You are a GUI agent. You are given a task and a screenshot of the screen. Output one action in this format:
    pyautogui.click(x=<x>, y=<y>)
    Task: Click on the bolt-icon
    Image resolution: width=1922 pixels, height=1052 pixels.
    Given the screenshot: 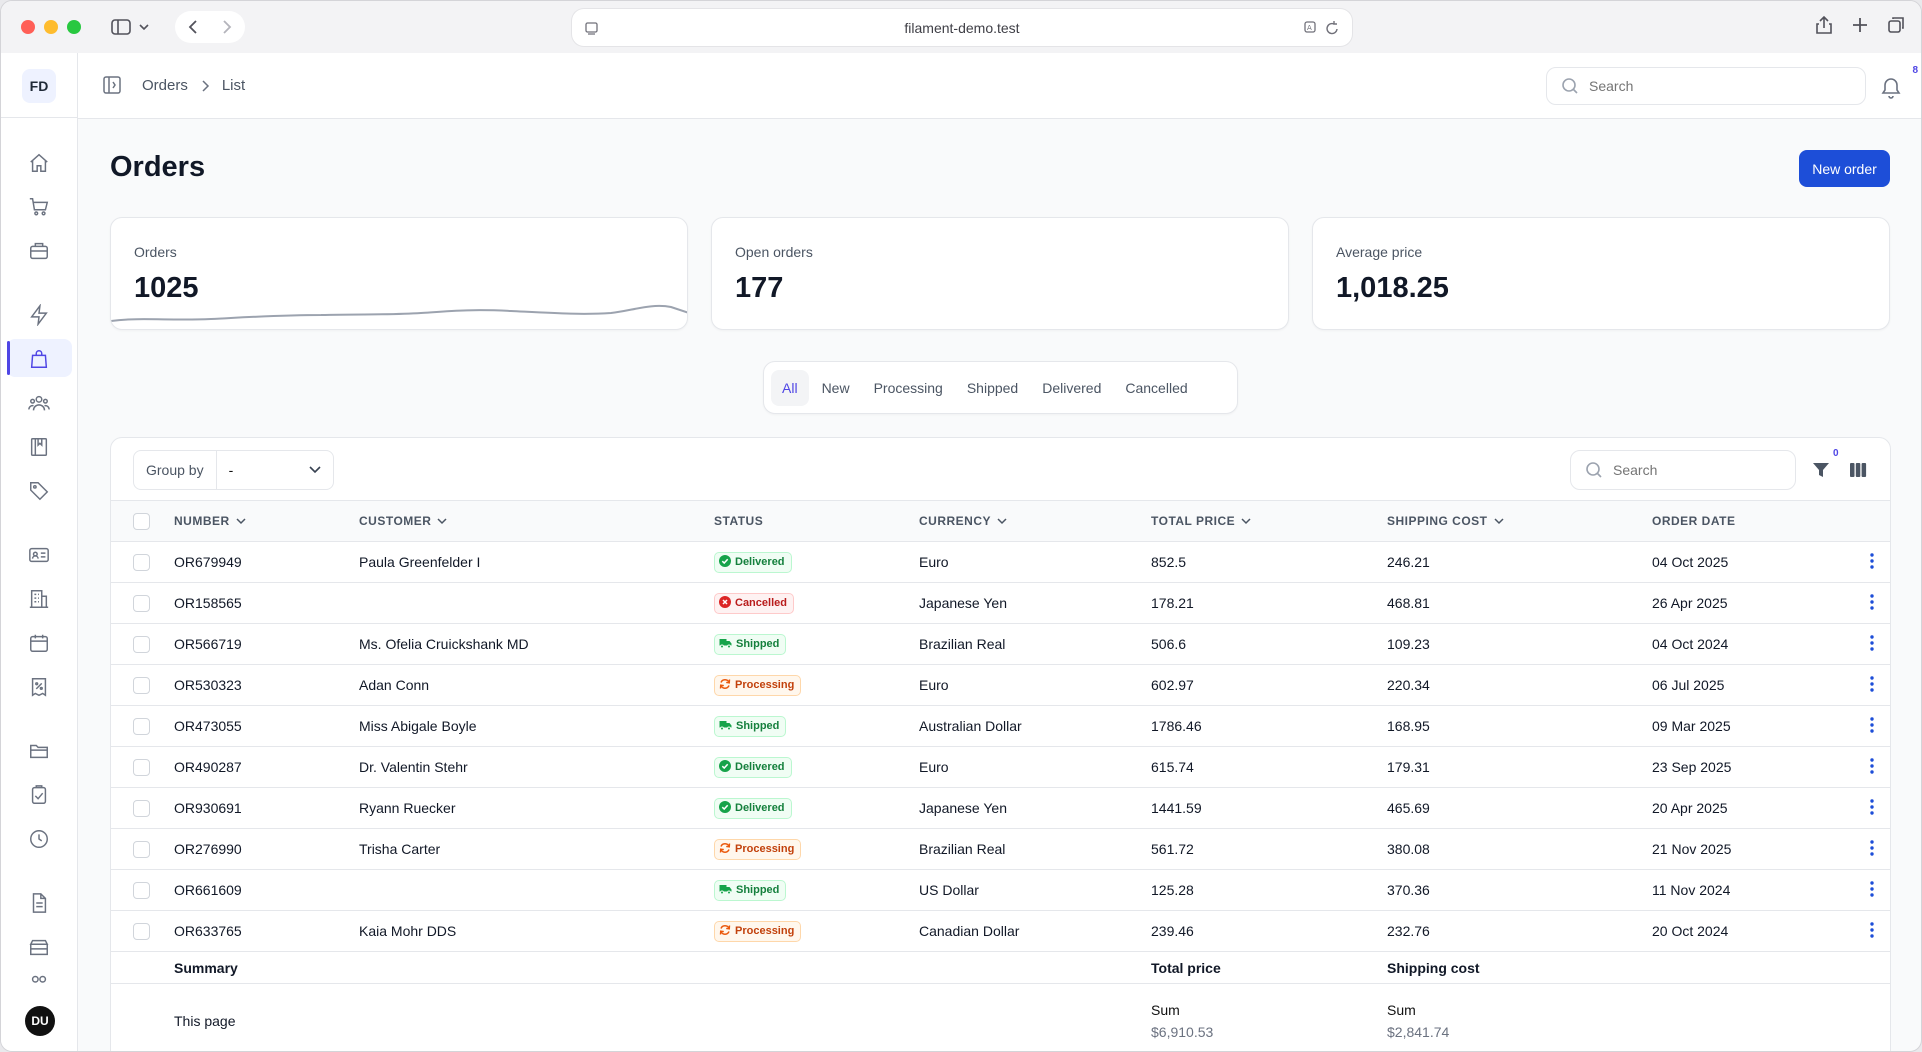 What is the action you would take?
    pyautogui.click(x=39, y=315)
    